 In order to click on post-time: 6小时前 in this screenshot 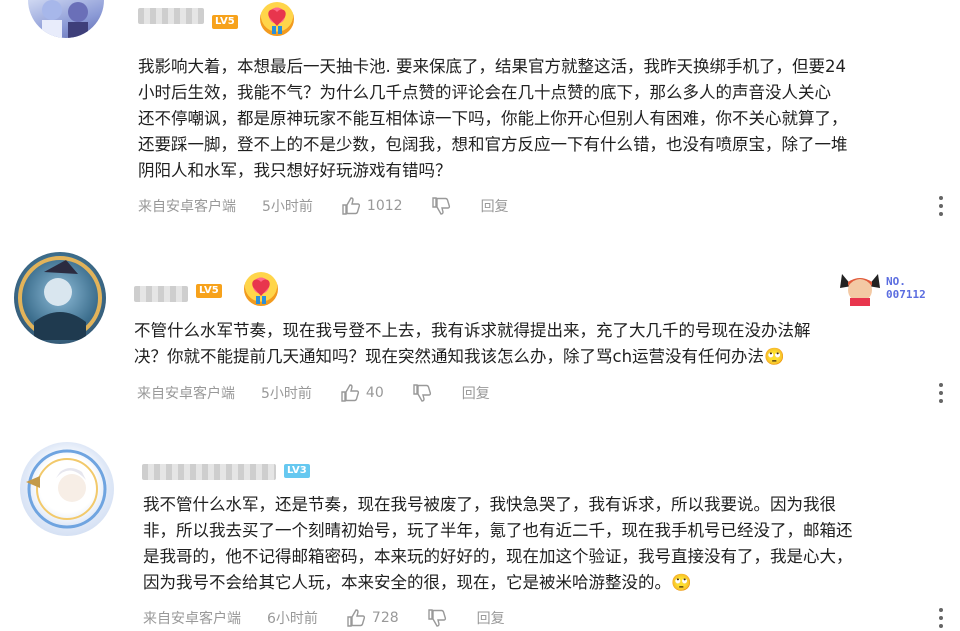, I will do `click(292, 619)`.